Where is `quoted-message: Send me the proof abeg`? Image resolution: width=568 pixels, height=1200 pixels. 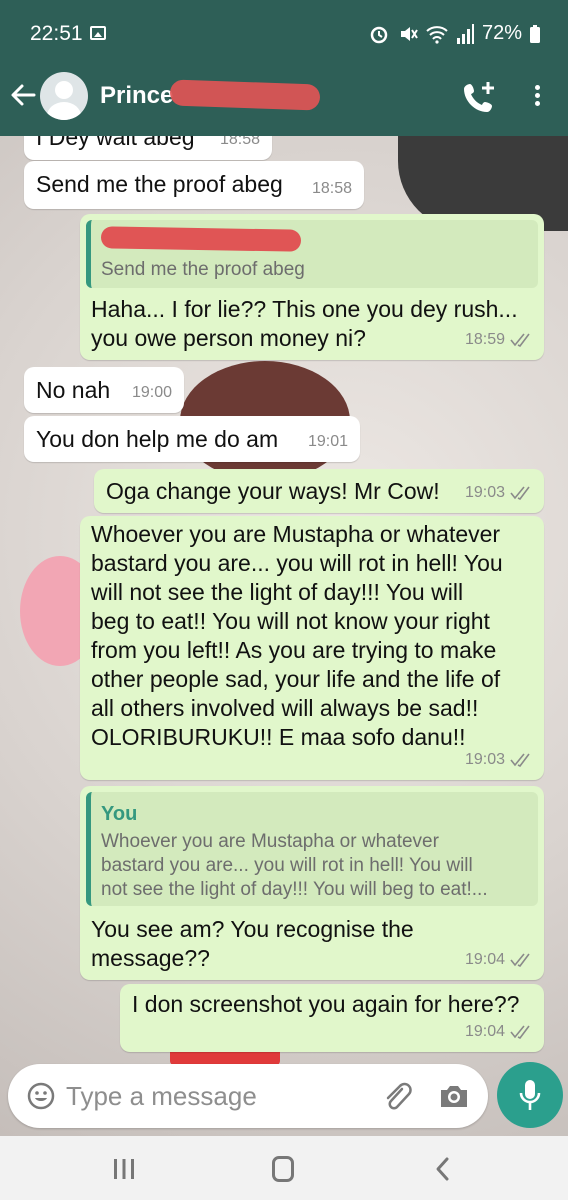
quoted-message: Send me the proof abeg is located at coordinates (312, 254).